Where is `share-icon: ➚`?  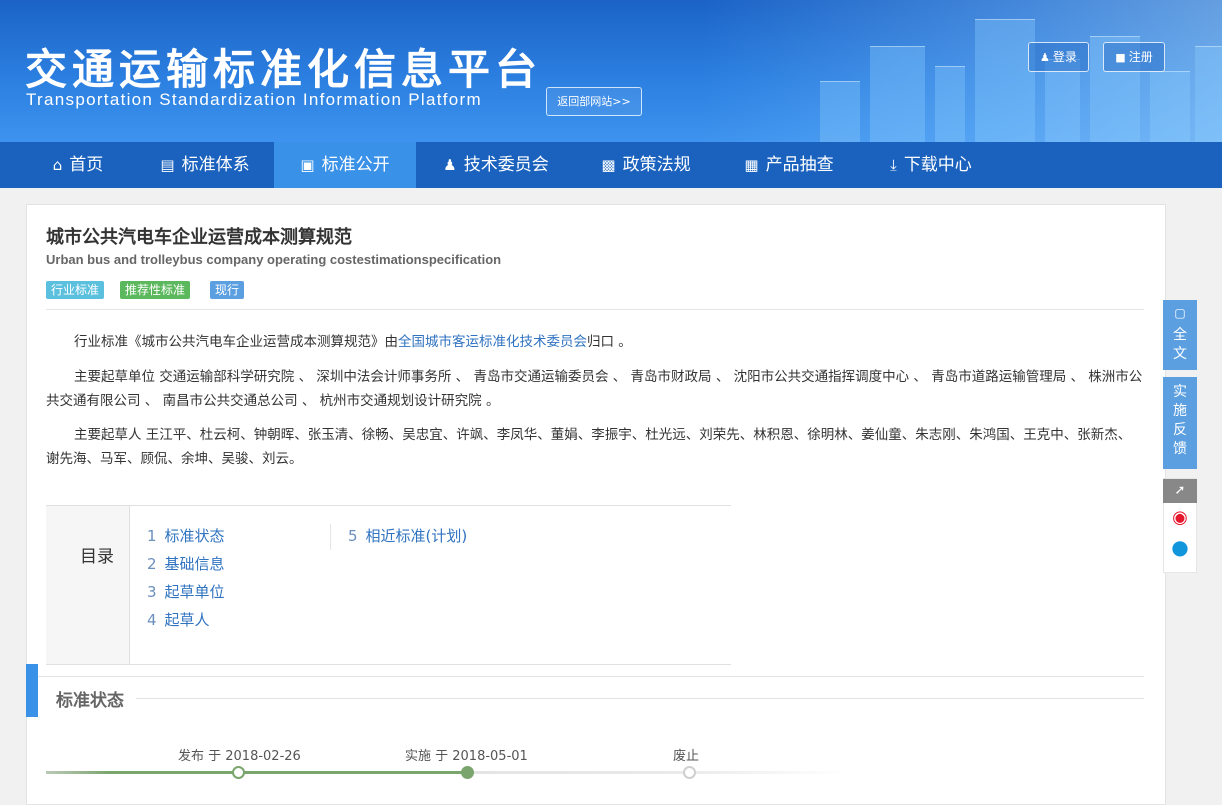
share-icon: ➚ is located at coordinates (1180, 491).